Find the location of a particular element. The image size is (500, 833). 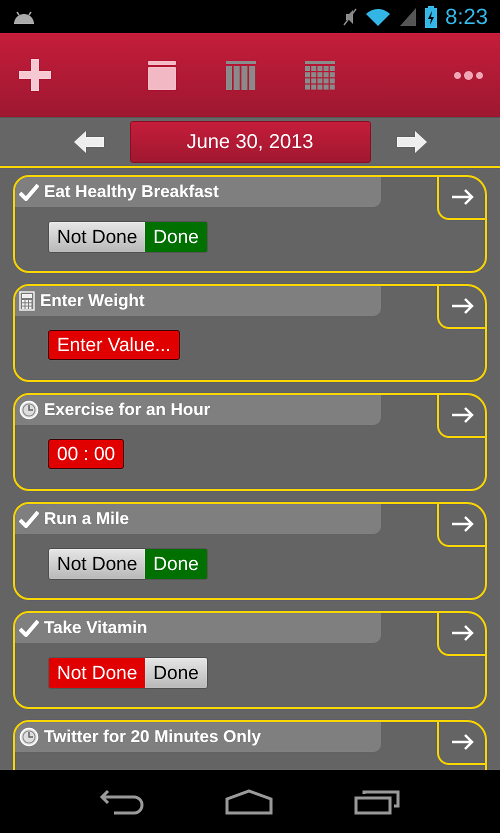

back-button is located at coordinates (122, 801).